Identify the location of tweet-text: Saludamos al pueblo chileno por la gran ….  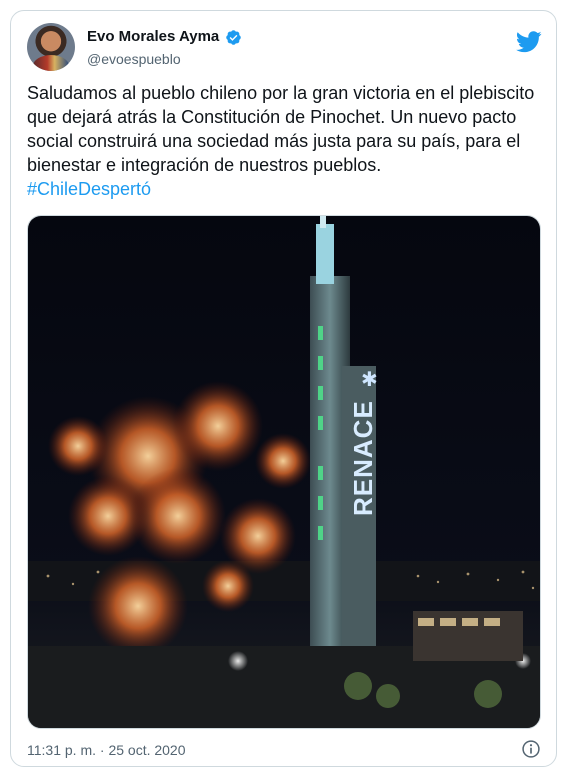
(281, 129).